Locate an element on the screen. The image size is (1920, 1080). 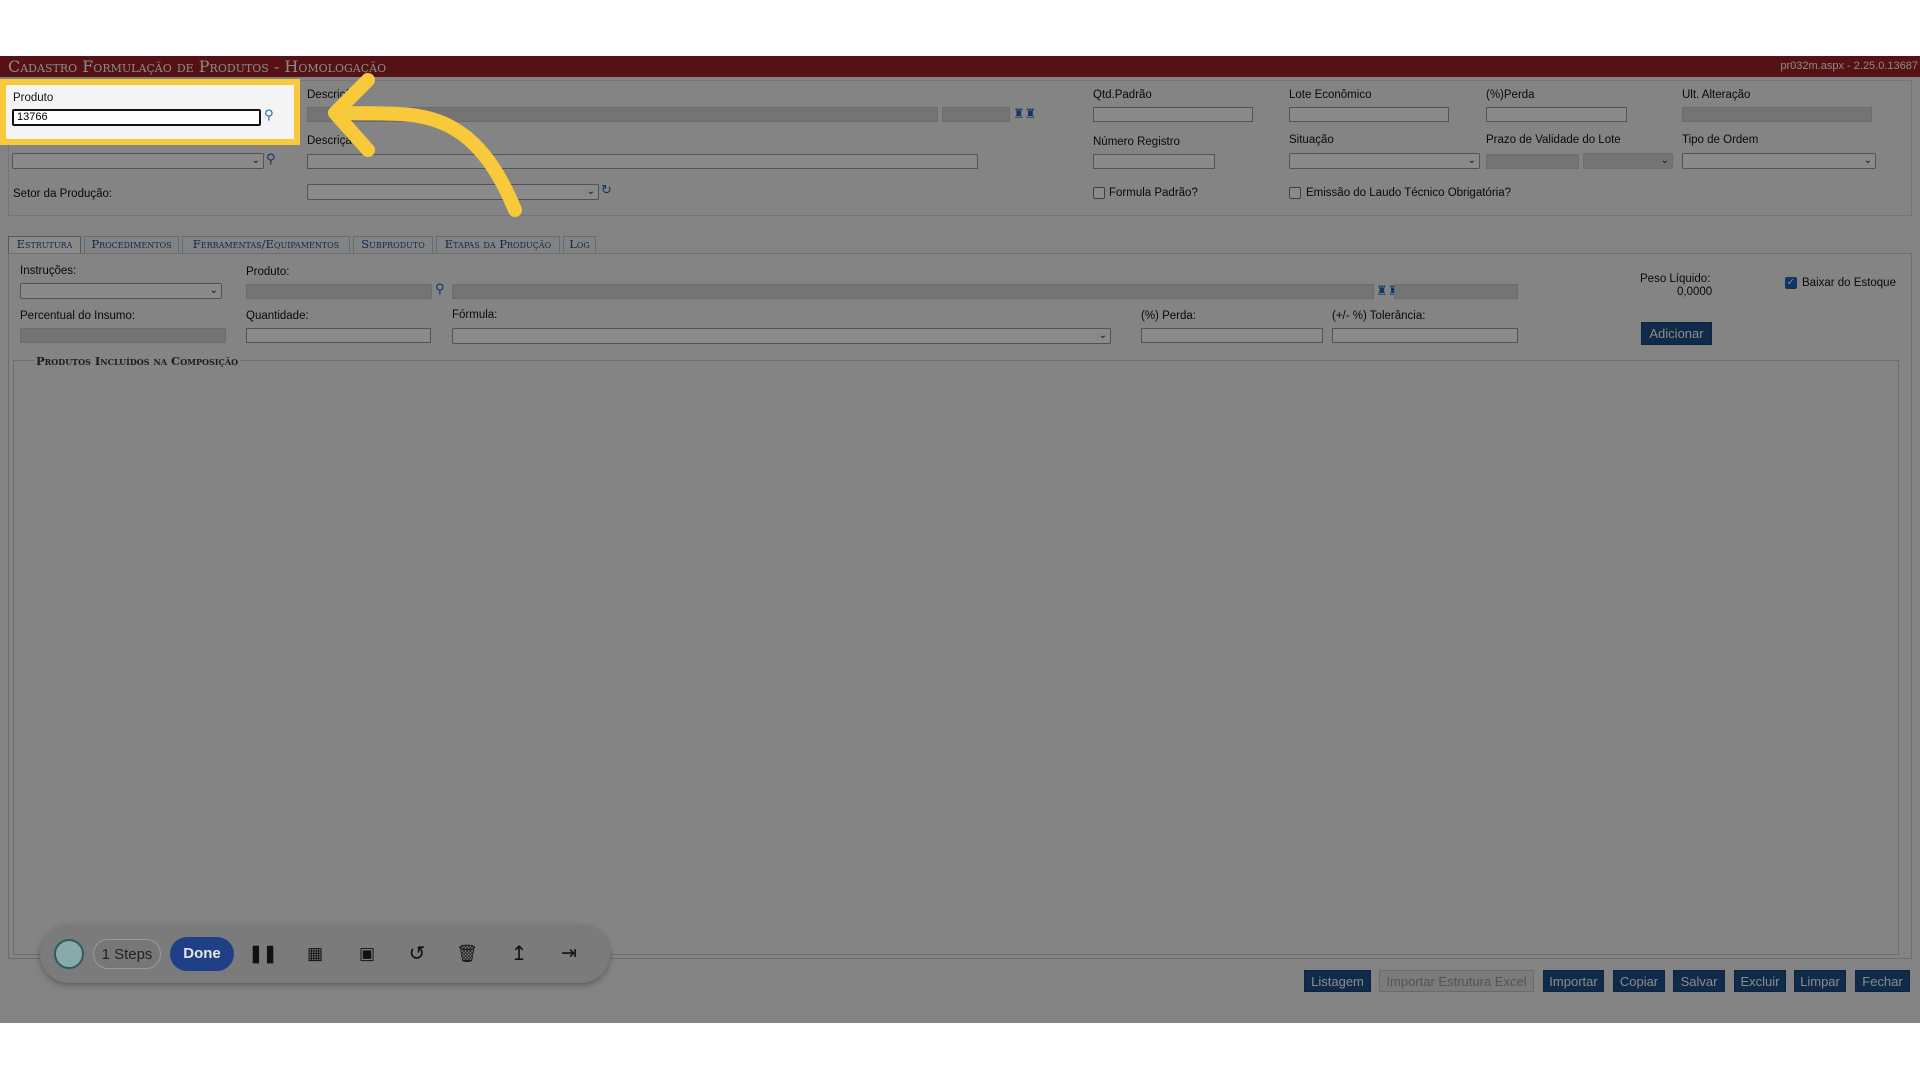
lote-economico-input is located at coordinates (1369, 114).